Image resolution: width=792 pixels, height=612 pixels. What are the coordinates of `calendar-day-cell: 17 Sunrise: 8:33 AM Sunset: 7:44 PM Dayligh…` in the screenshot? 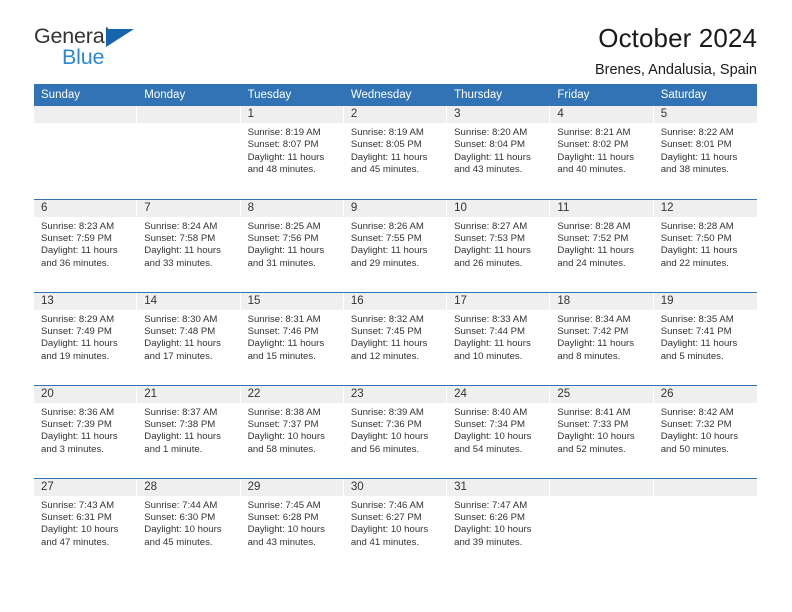 It's located at (499, 338).